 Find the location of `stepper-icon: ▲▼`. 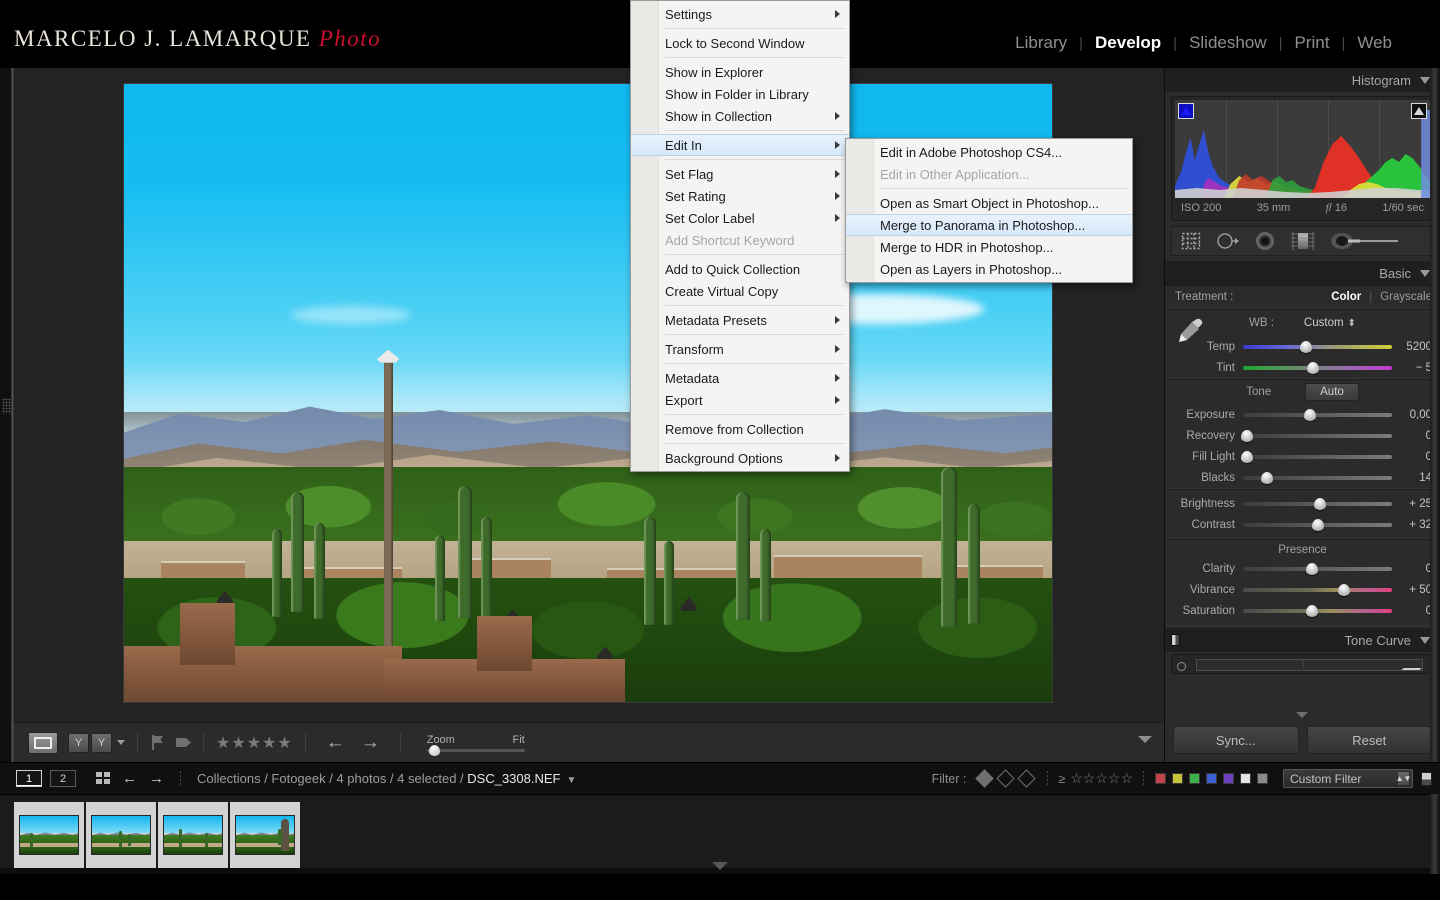

stepper-icon: ▲▼ is located at coordinates (1403, 778).